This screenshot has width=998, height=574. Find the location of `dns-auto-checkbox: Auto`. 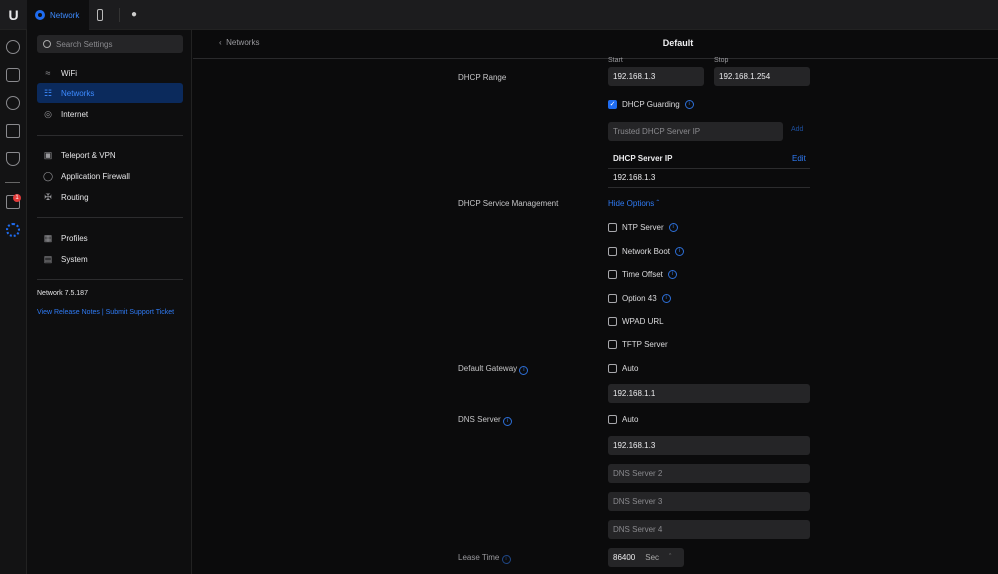

dns-auto-checkbox: Auto is located at coordinates (623, 419).